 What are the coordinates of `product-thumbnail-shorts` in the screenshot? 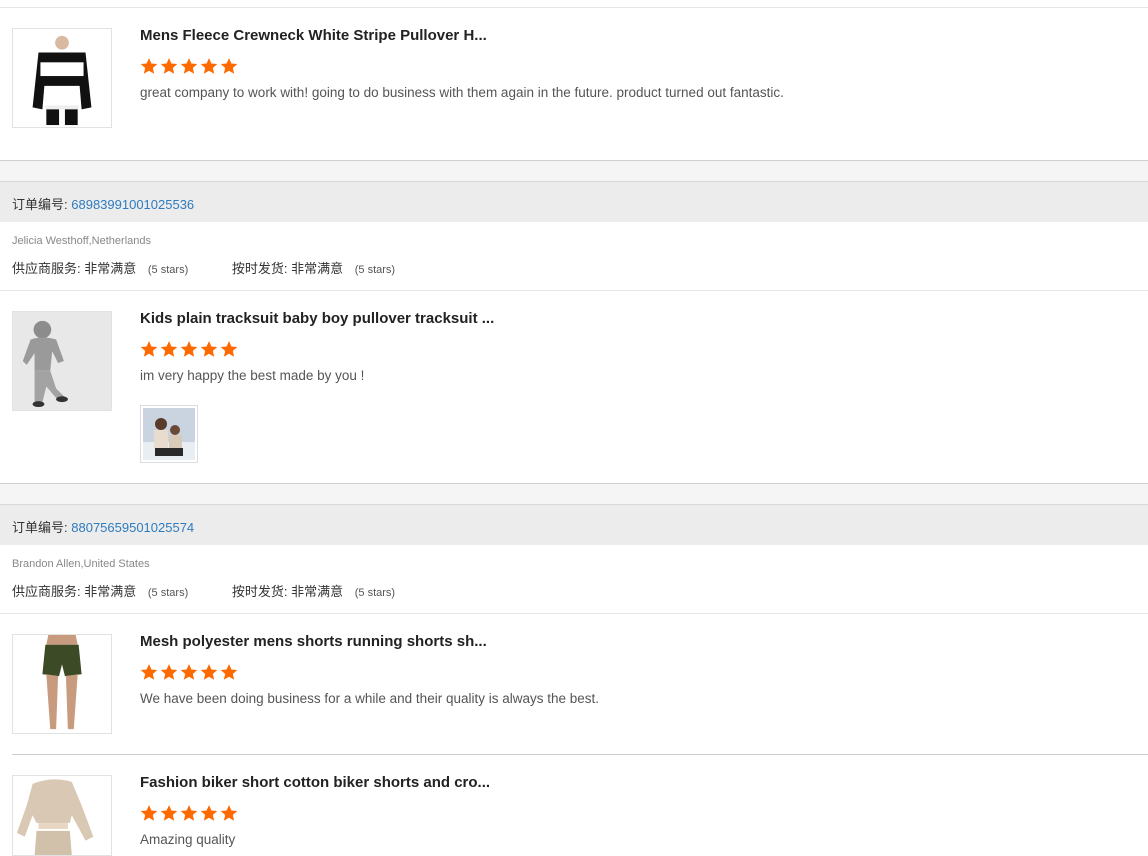 It's located at (62, 684).